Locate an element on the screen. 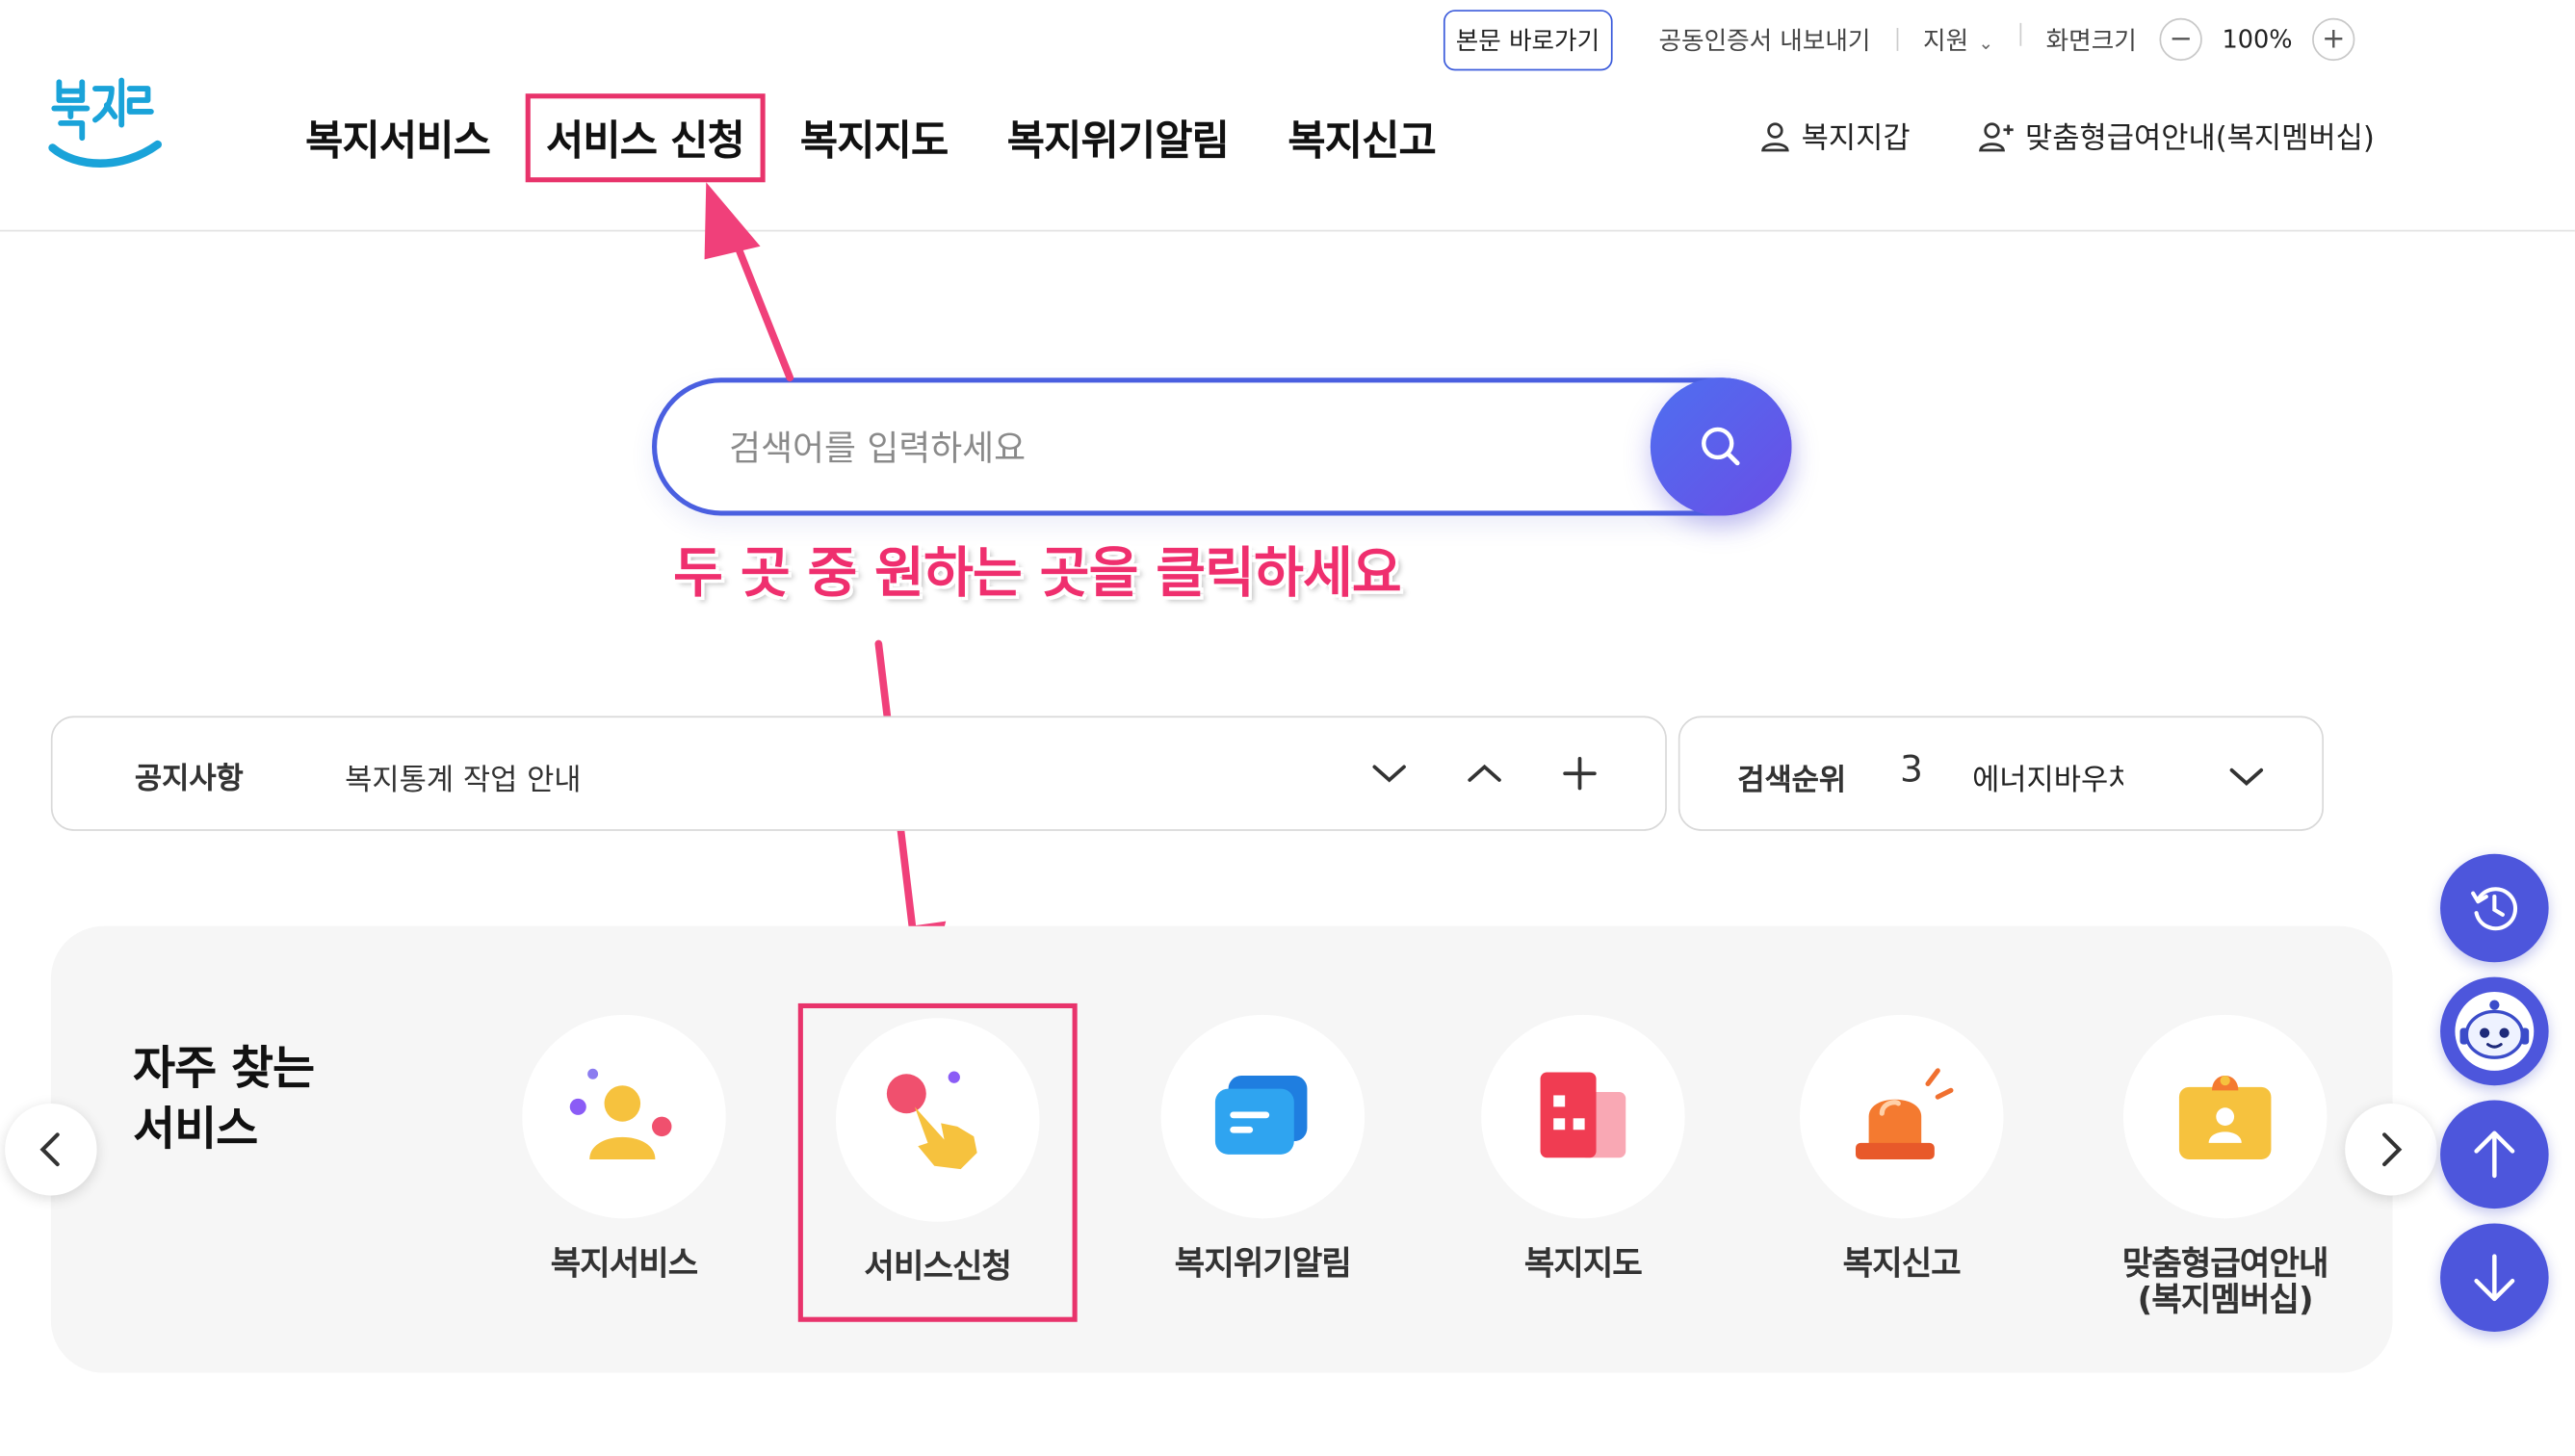 This screenshot has width=2575, height=1456. notice-bar: 공지사항 복지통계 작업 안내 is located at coordinates (858, 773).